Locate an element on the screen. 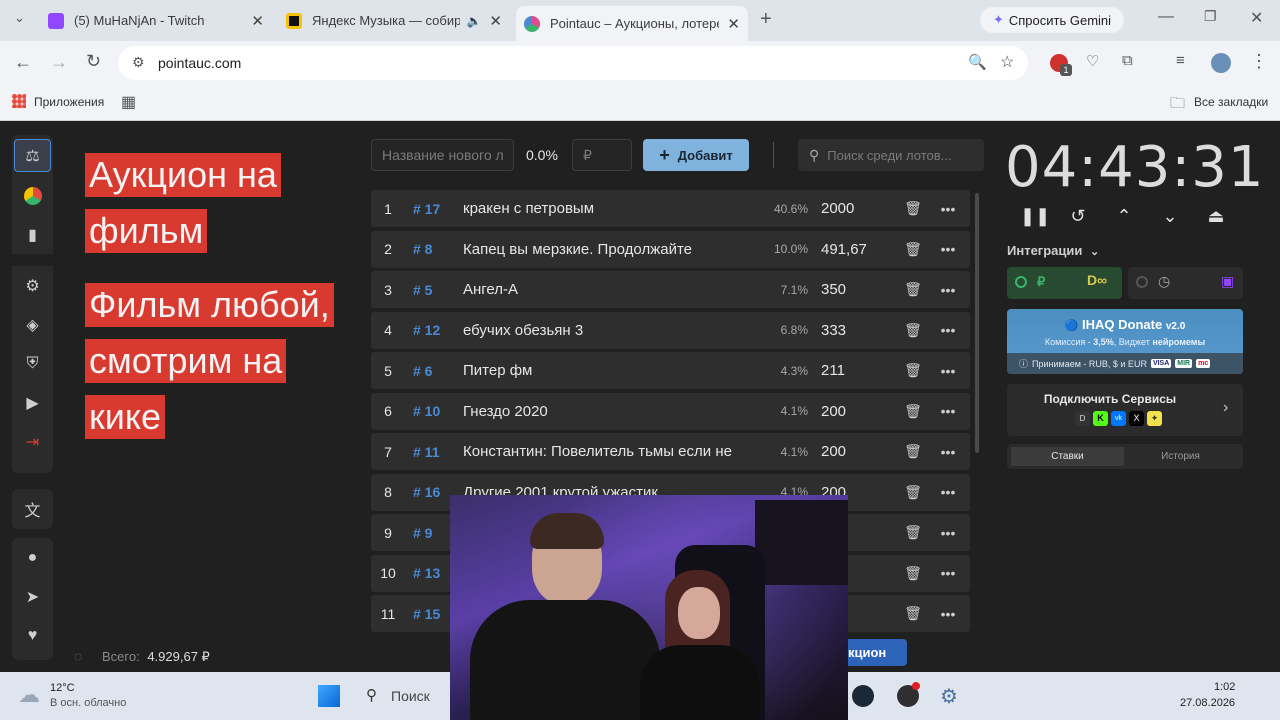 Image resolution: width=1280 pixels, height=720 pixels. tab-groups-icon: ▦ is located at coordinates (128, 102).